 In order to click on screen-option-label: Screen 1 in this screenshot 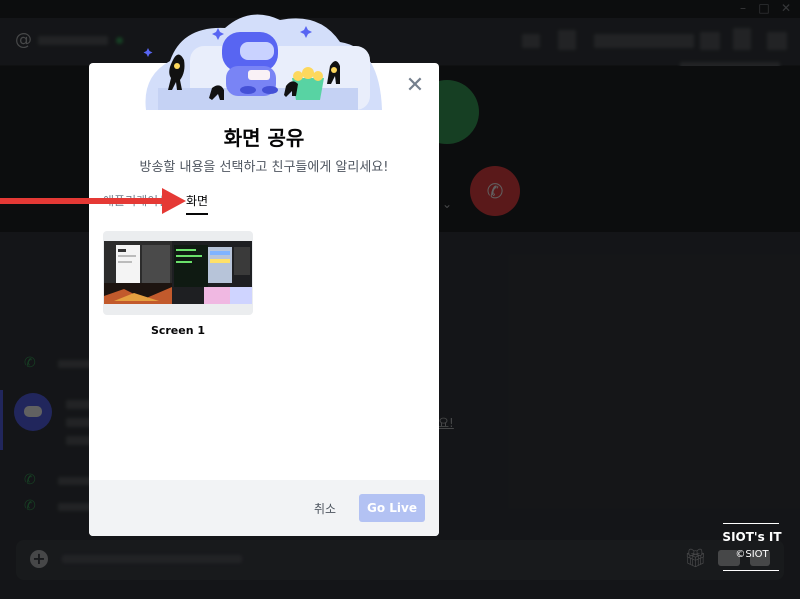, I will do `click(178, 330)`.